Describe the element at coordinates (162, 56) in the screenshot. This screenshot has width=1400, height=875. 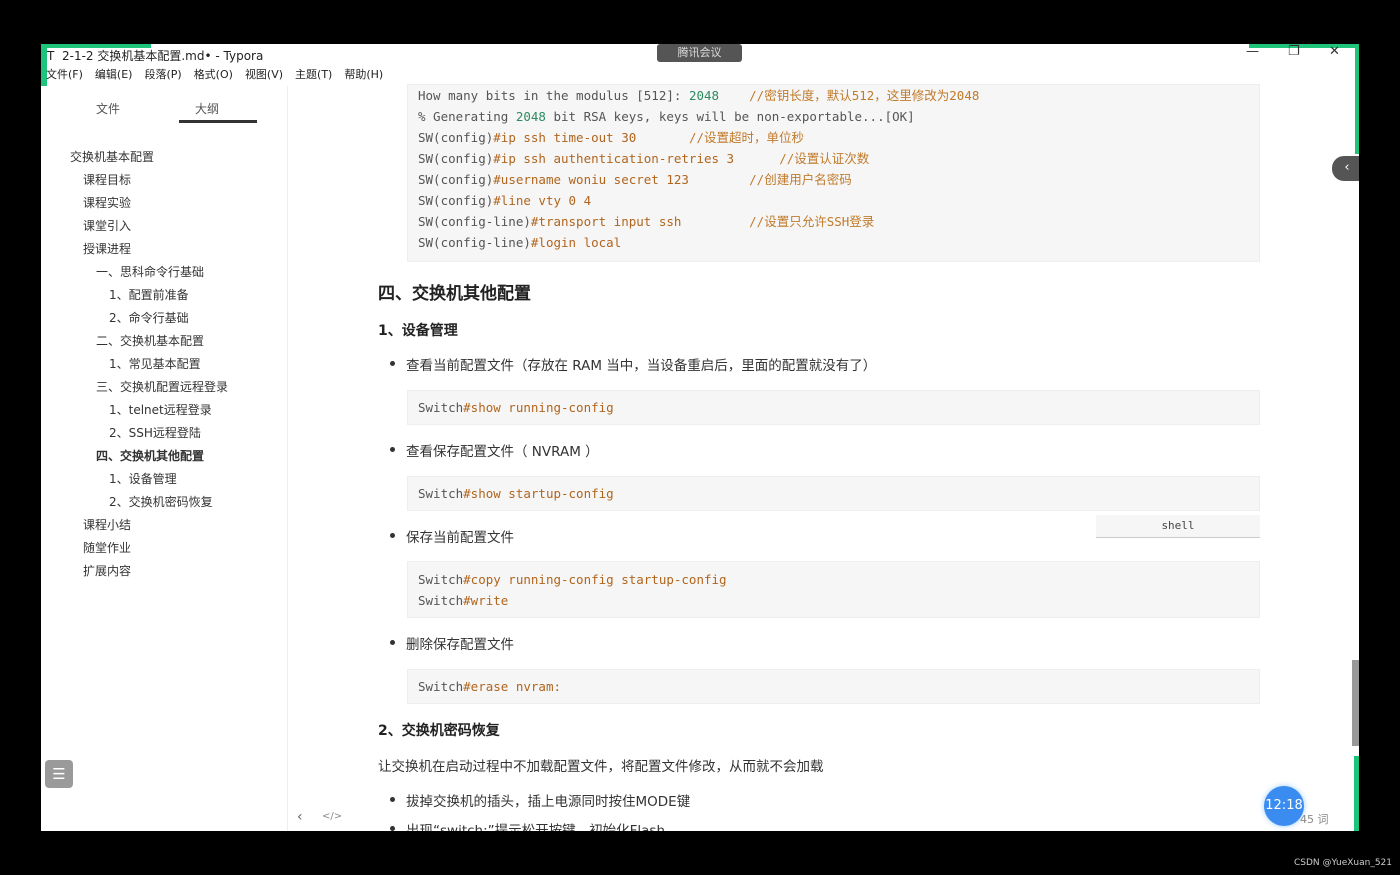
I see `window-title: 2-1-2 交换机基本配置.md• - Typora` at that location.